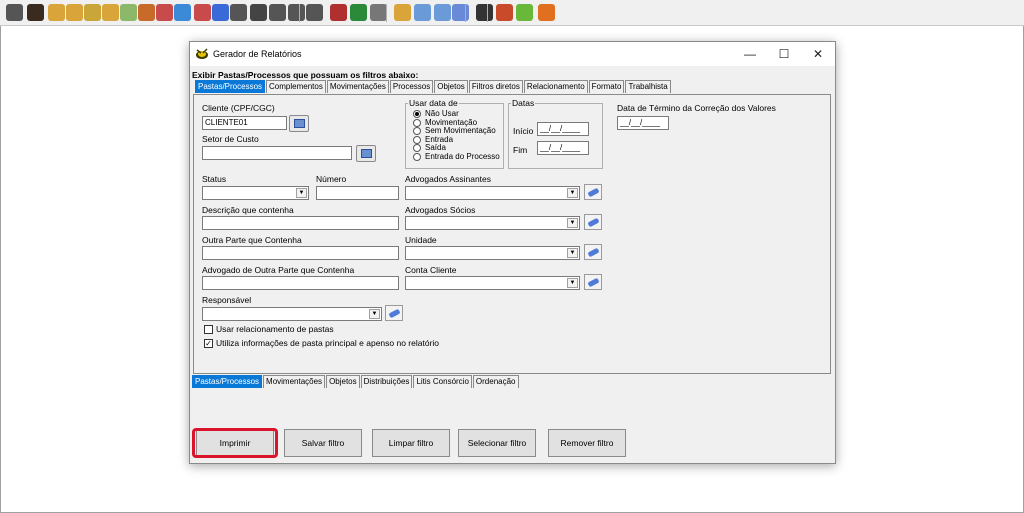 This screenshot has width=1024, height=513. What do you see at coordinates (238, 12) in the screenshot?
I see `handshake-icon` at bounding box center [238, 12].